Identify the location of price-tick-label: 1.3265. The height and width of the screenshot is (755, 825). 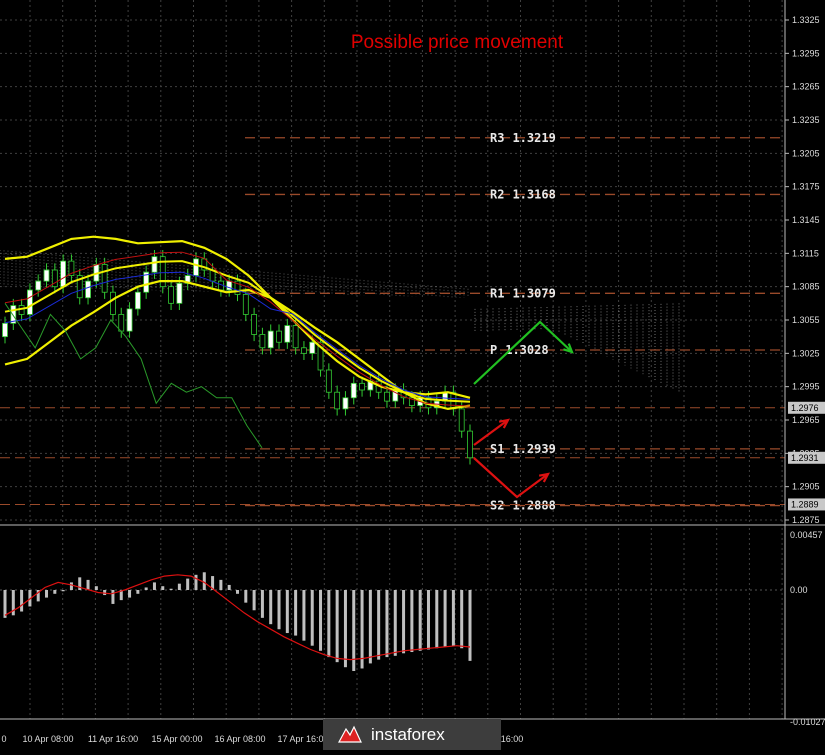
(806, 87).